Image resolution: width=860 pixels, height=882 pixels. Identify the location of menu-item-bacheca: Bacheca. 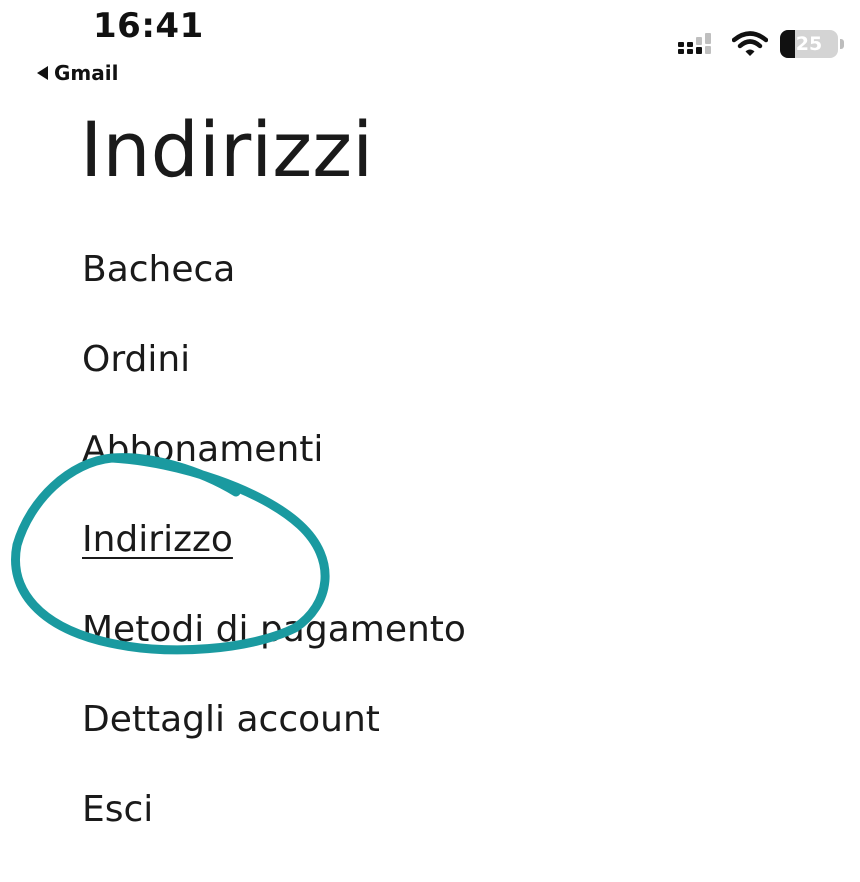
(274, 297).